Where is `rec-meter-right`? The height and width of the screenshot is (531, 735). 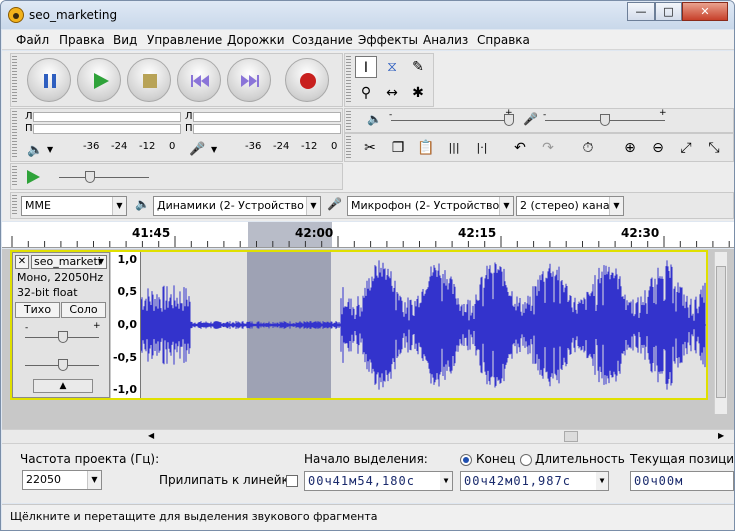
rec-meter-right is located at coordinates (267, 129).